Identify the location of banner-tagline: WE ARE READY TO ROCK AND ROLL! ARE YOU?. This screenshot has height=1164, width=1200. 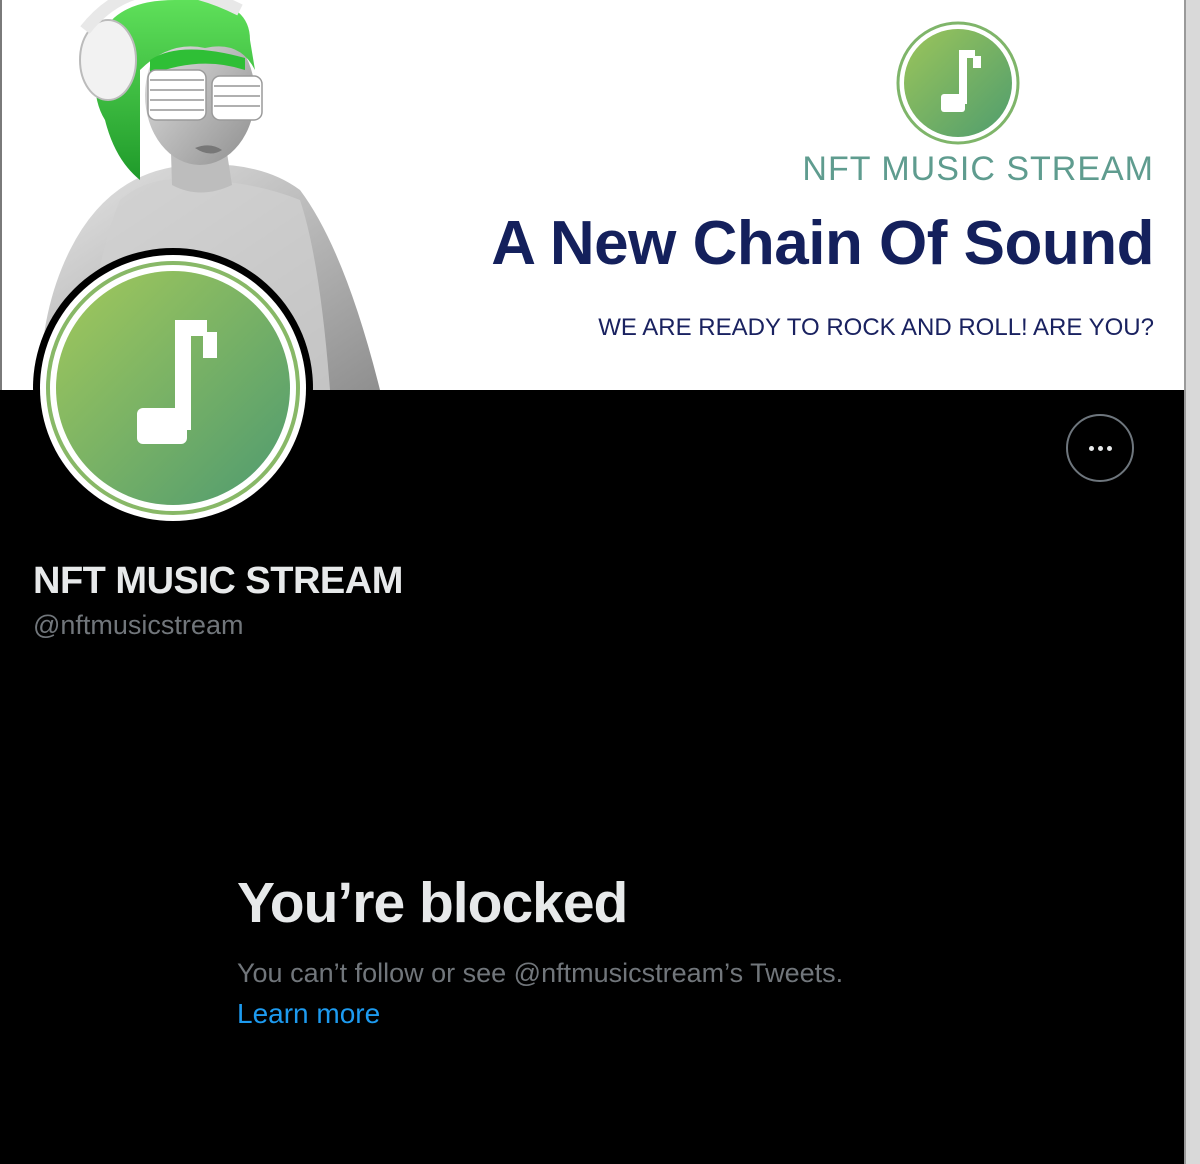
(876, 327).